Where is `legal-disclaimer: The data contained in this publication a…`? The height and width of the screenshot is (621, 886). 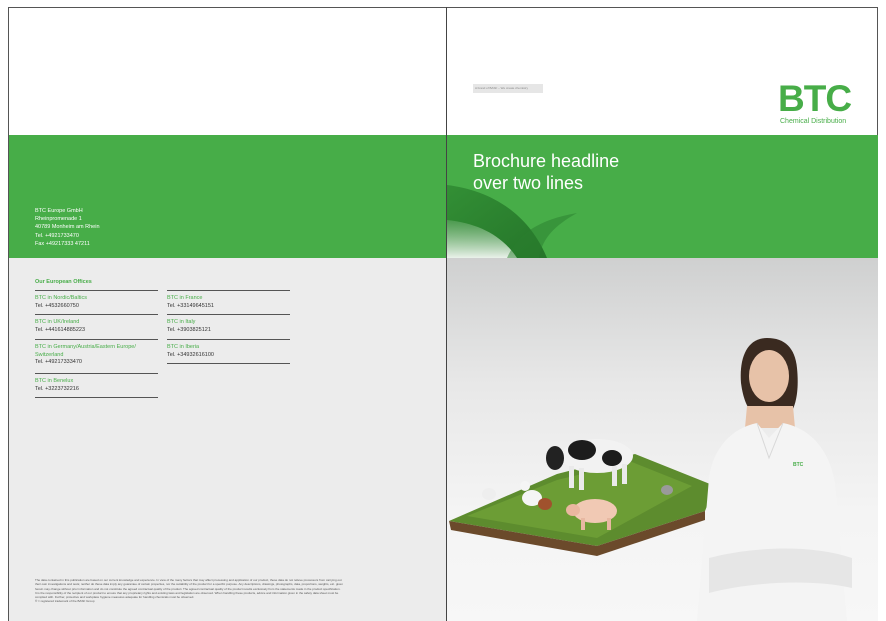
legal-disclaimer: The data contained in this publication a… is located at coordinates (234, 591).